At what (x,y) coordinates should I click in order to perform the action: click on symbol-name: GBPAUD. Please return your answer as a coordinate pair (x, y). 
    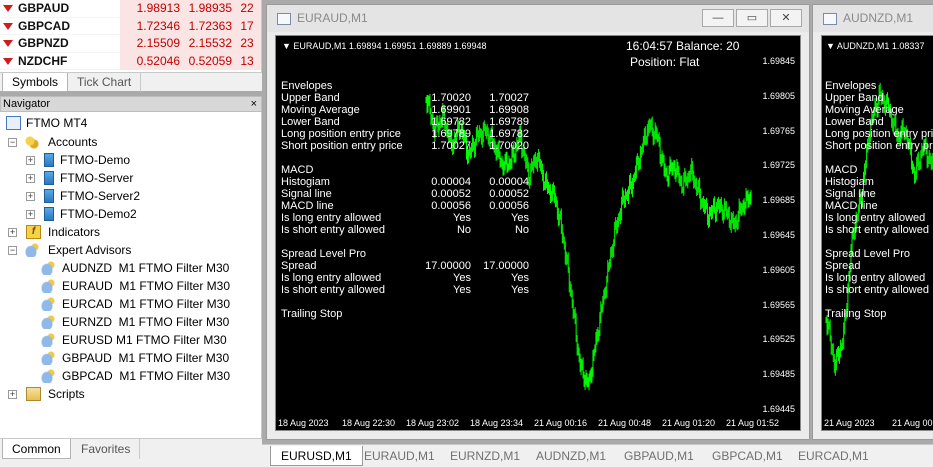
    Looking at the image, I should click on (44, 8).